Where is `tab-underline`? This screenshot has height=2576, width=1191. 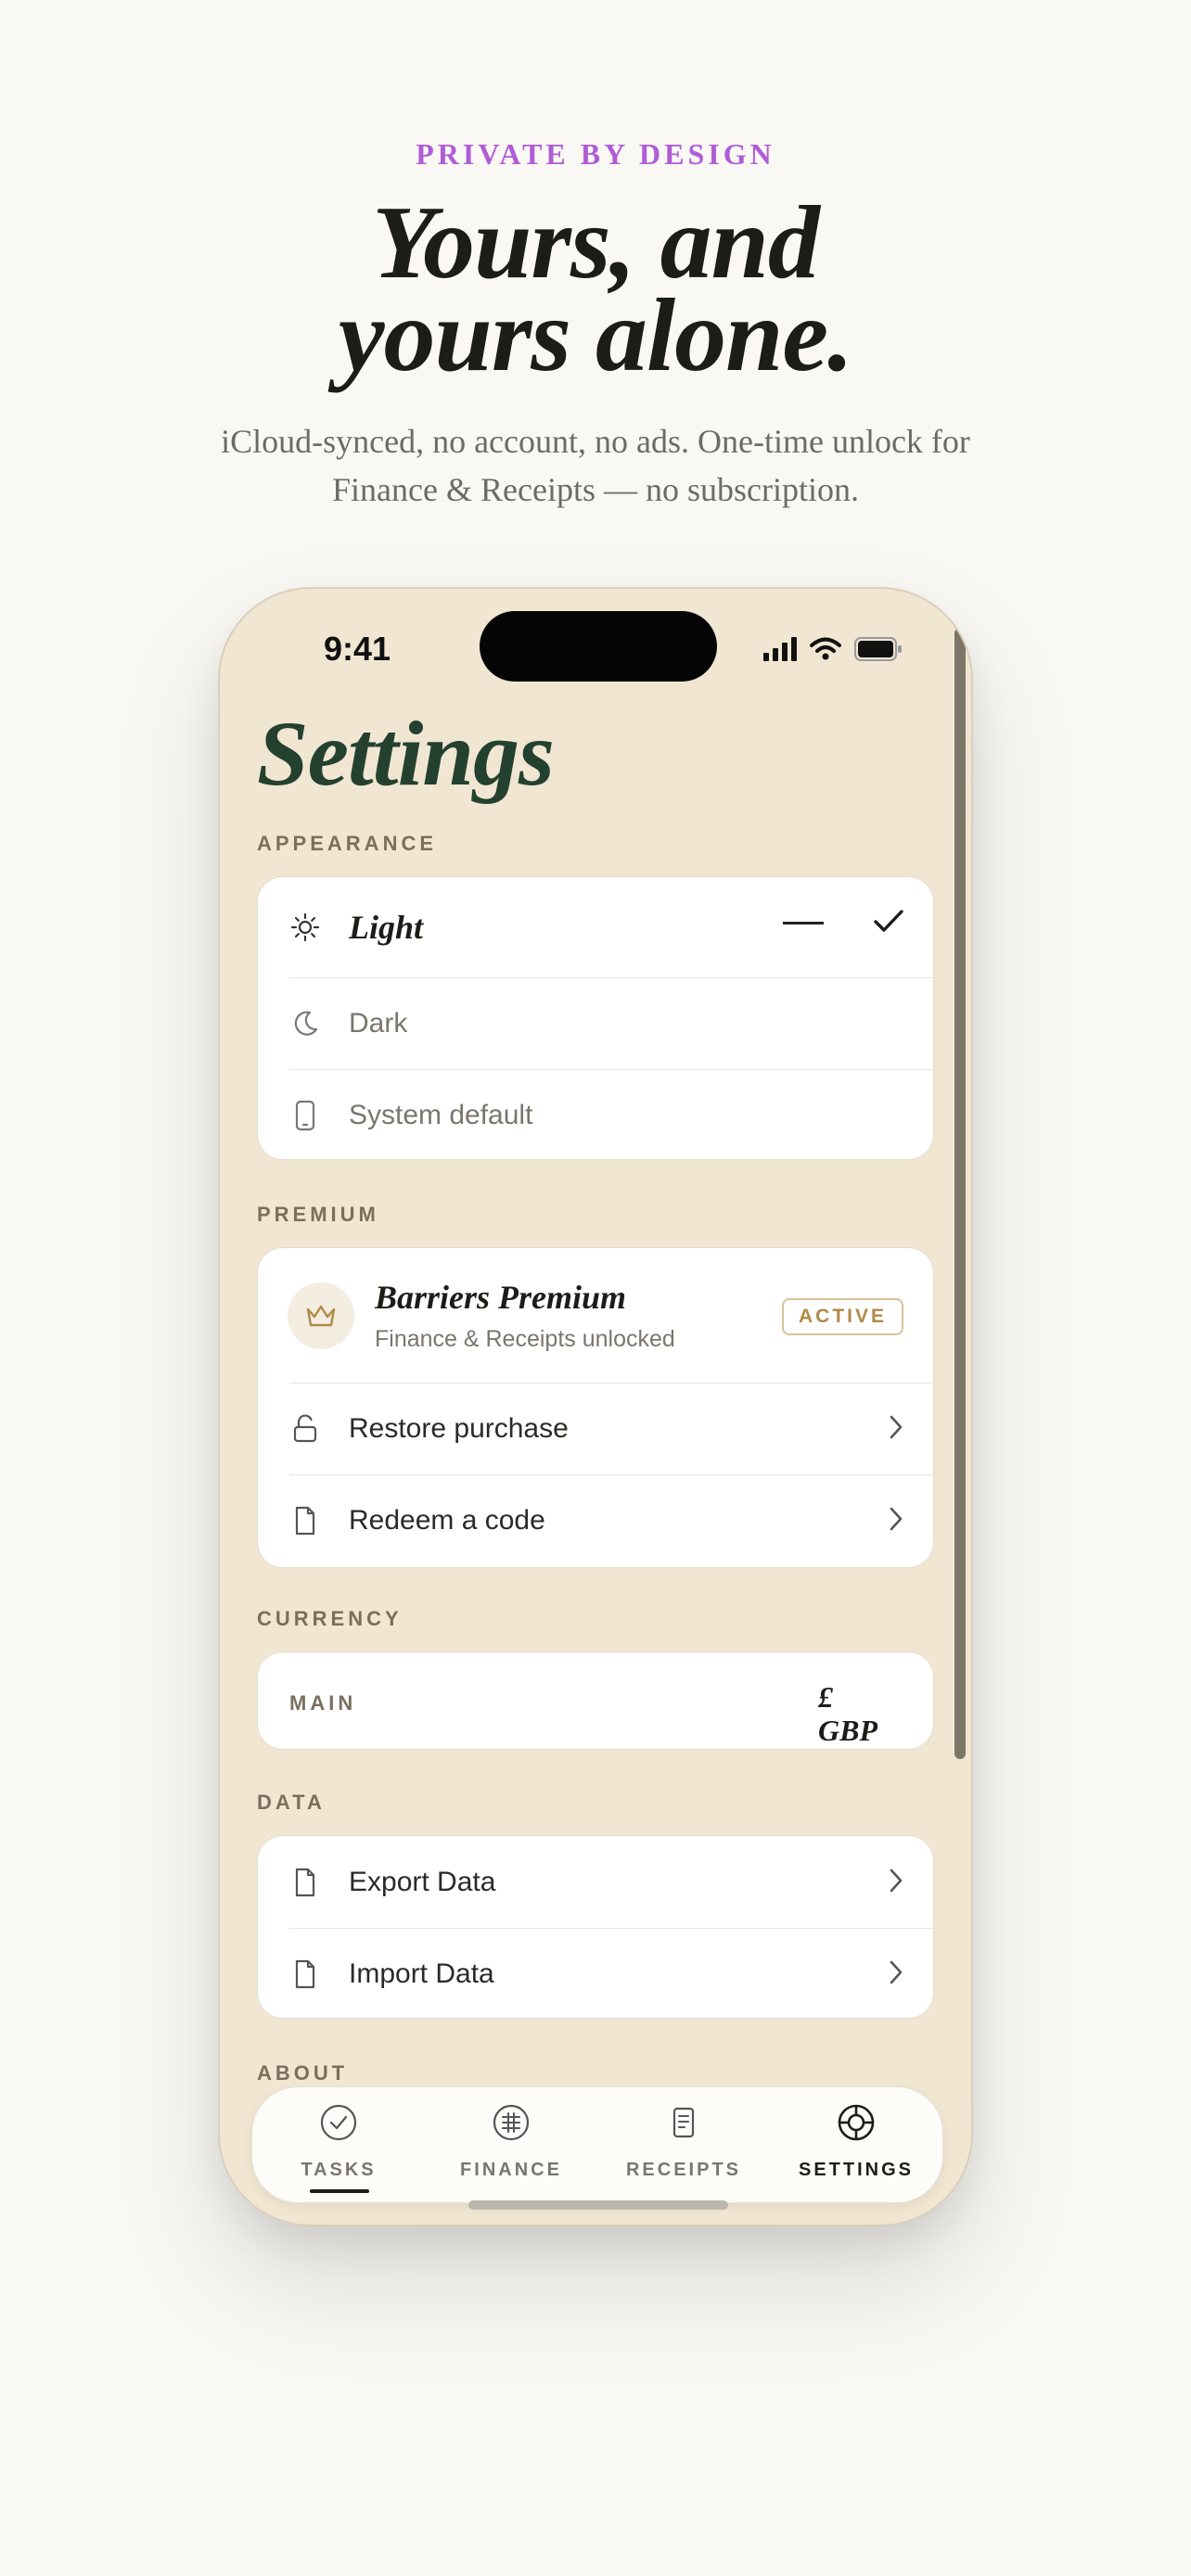
tab-underline is located at coordinates (339, 2191).